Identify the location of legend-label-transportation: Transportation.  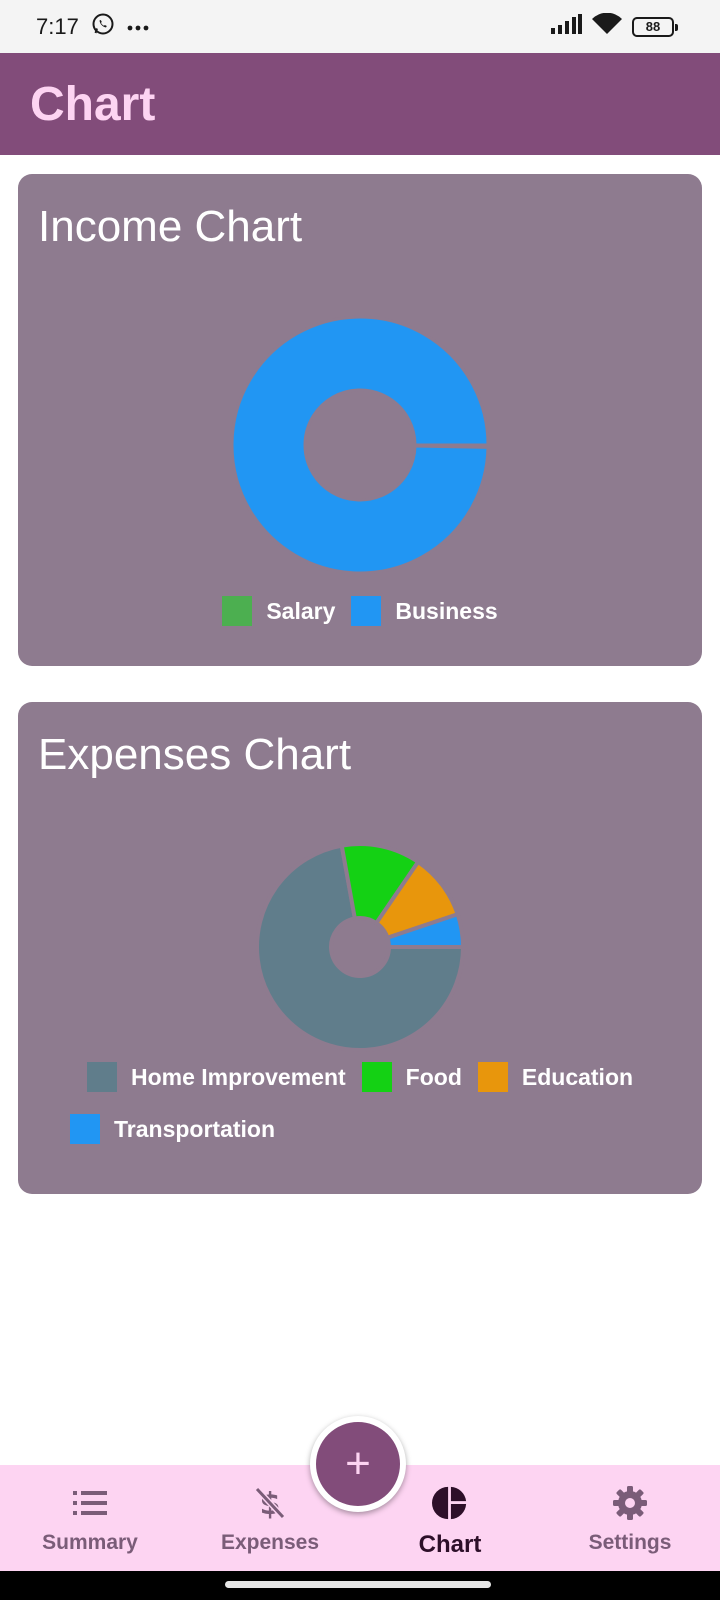
(195, 1128).